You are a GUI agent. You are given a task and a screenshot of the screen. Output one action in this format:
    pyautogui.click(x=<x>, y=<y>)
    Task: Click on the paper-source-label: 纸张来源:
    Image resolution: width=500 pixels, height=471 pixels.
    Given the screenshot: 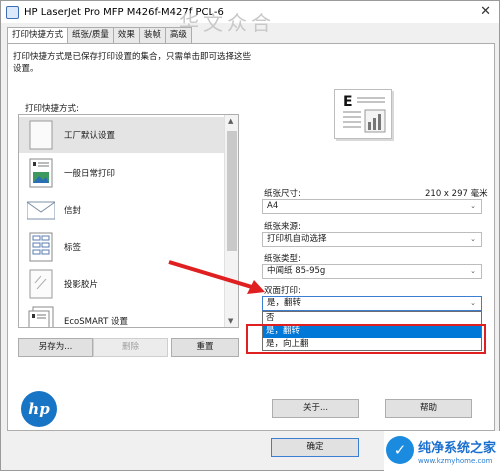 What is the action you would take?
    pyautogui.click(x=282, y=227)
    